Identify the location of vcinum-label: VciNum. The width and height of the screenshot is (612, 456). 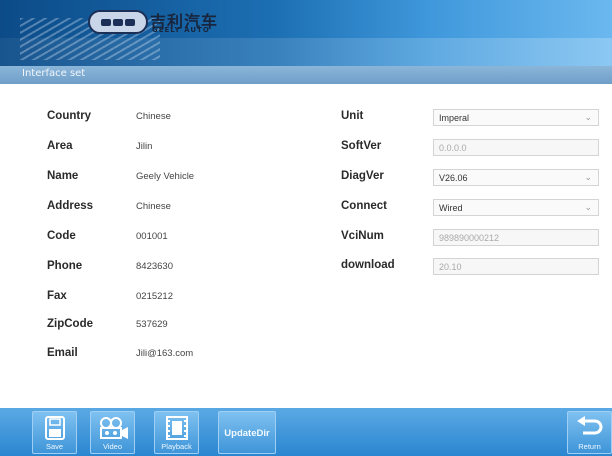
(362, 236).